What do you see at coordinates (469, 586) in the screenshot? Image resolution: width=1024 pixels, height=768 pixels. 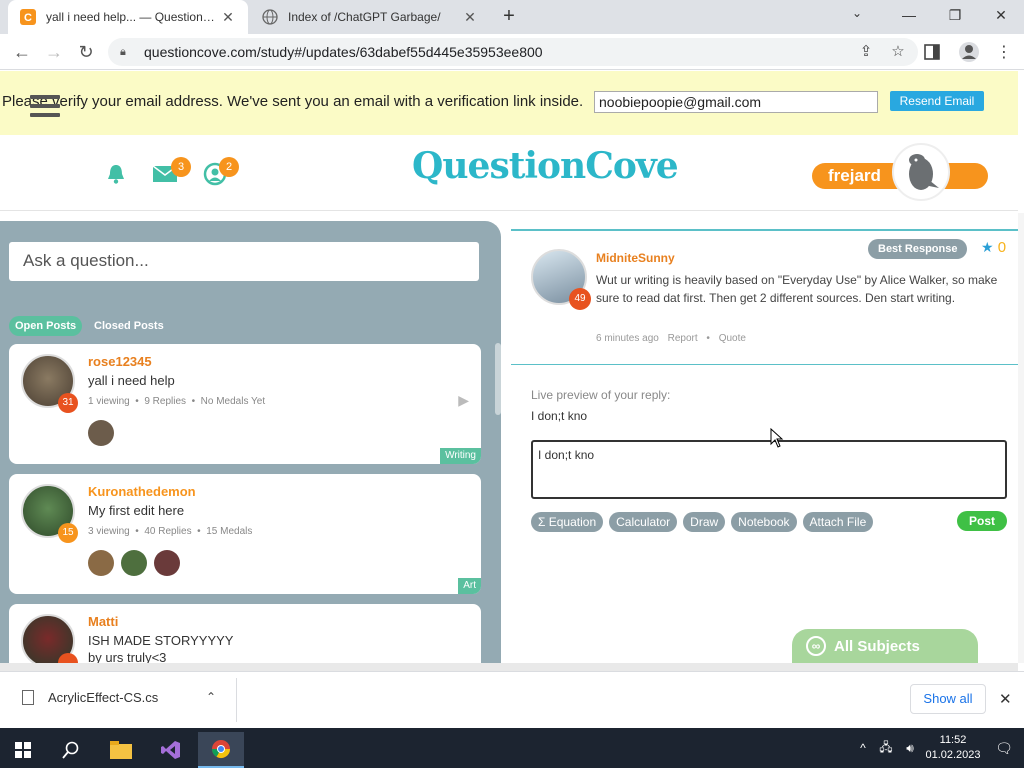 I see `subject-tag: Art` at bounding box center [469, 586].